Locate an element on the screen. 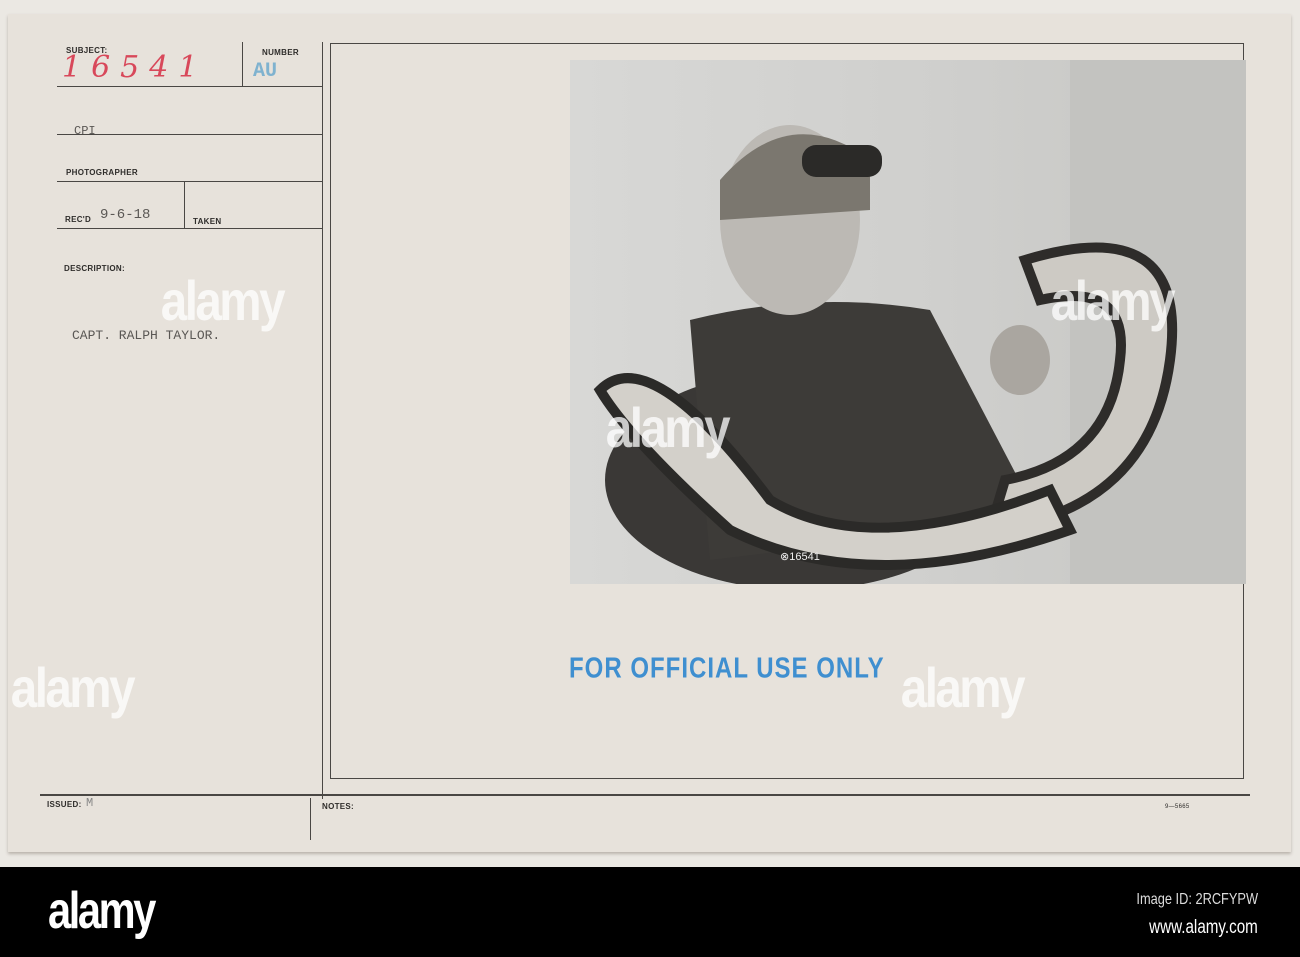 The image size is (1300, 957). alamy-logo: alamy is located at coordinates (102, 911).